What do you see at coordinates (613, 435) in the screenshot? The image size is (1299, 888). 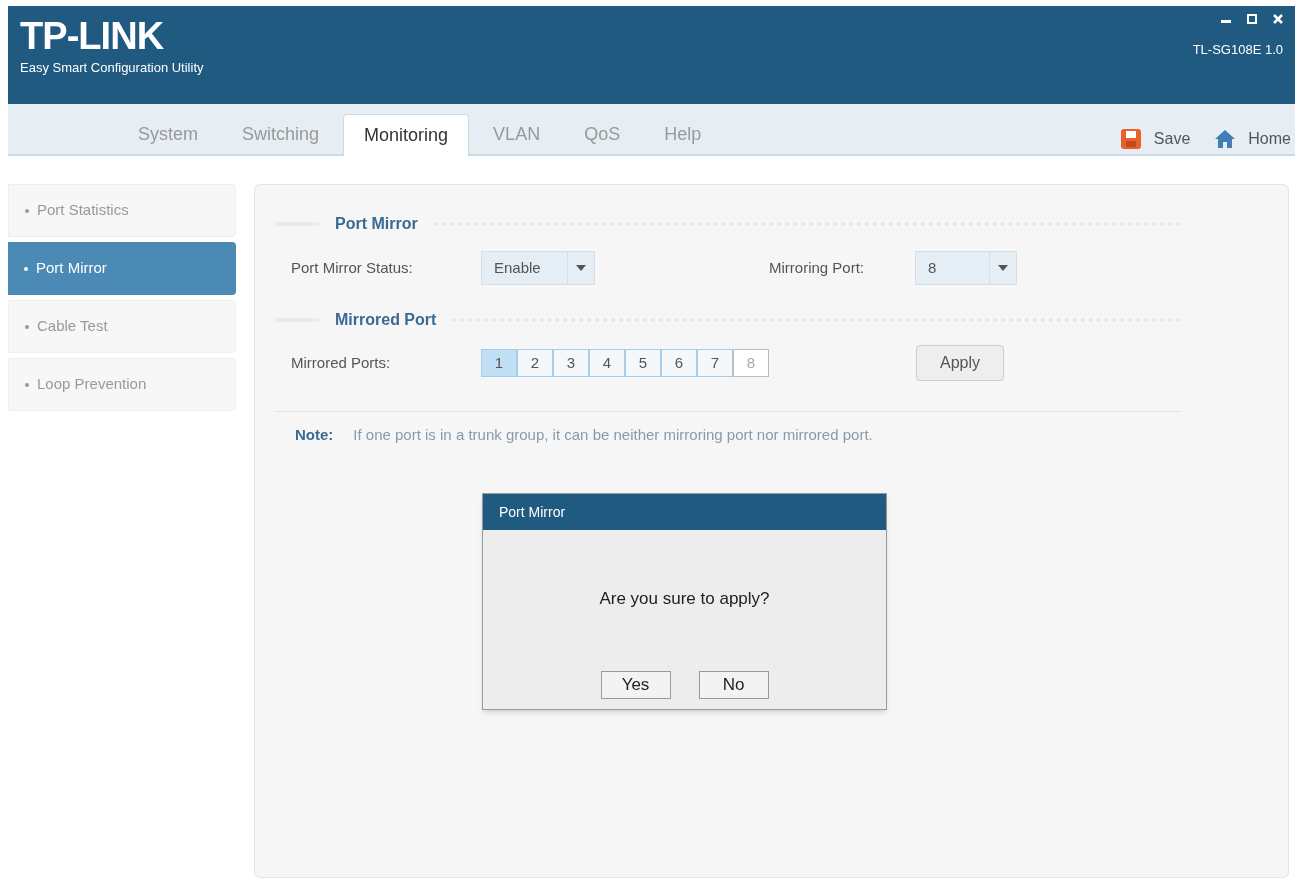 I see `note-text: If one port is in a trunk group, it can be neither mirroring port nor mirrored port.` at bounding box center [613, 435].